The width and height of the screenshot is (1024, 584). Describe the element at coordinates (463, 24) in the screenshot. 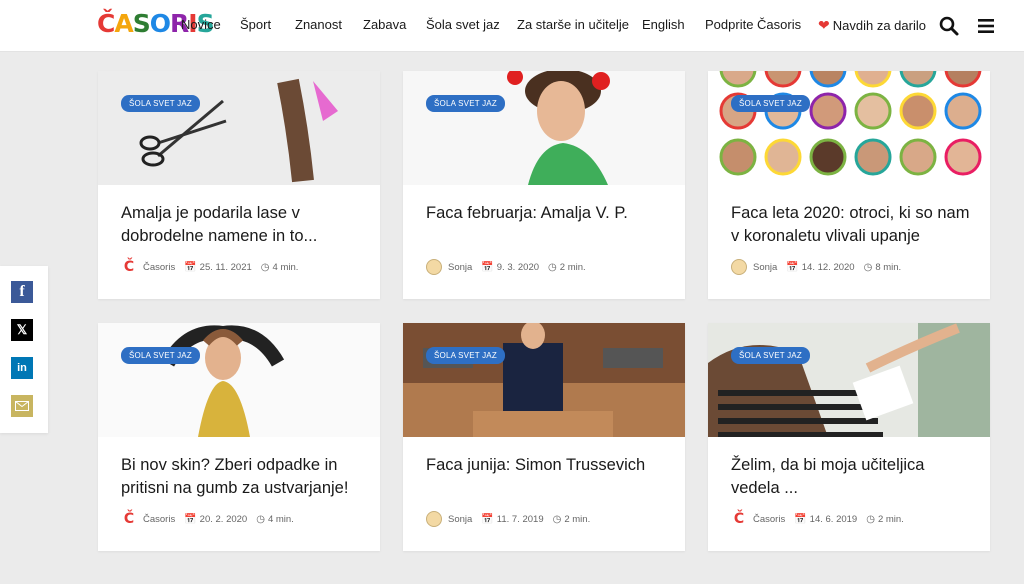

I see `nav-item-sola-svet-jaz: Šola svet jaz` at that location.